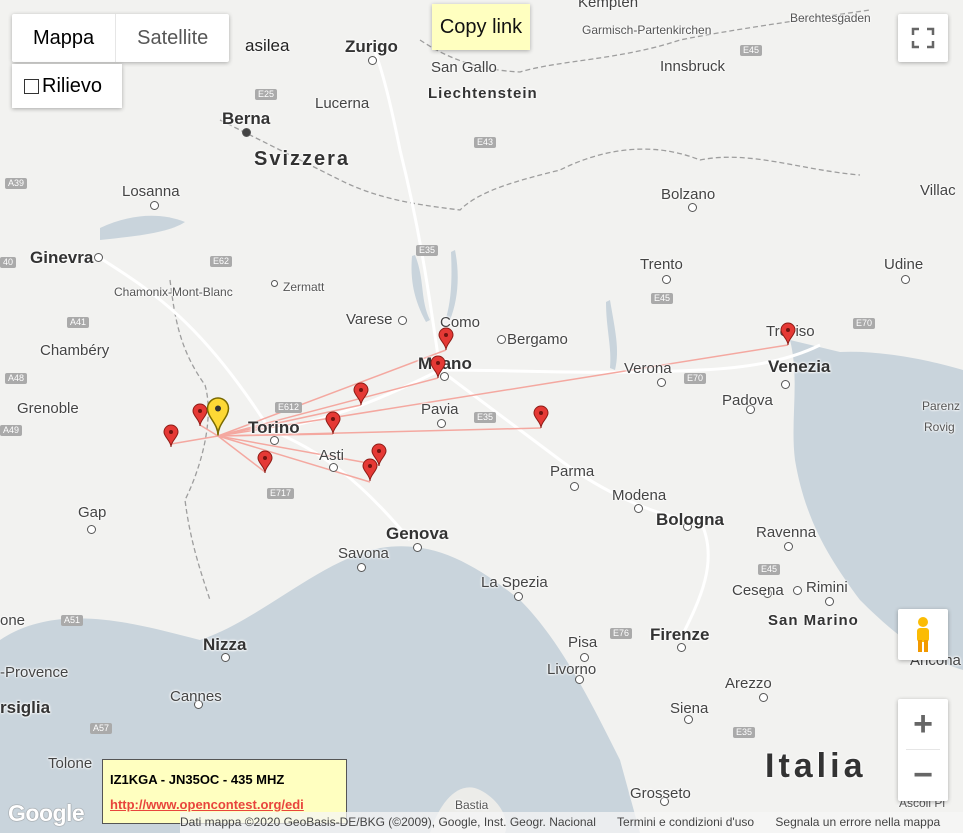 This screenshot has width=963, height=833. I want to click on road-shield: A49, so click(11, 430).